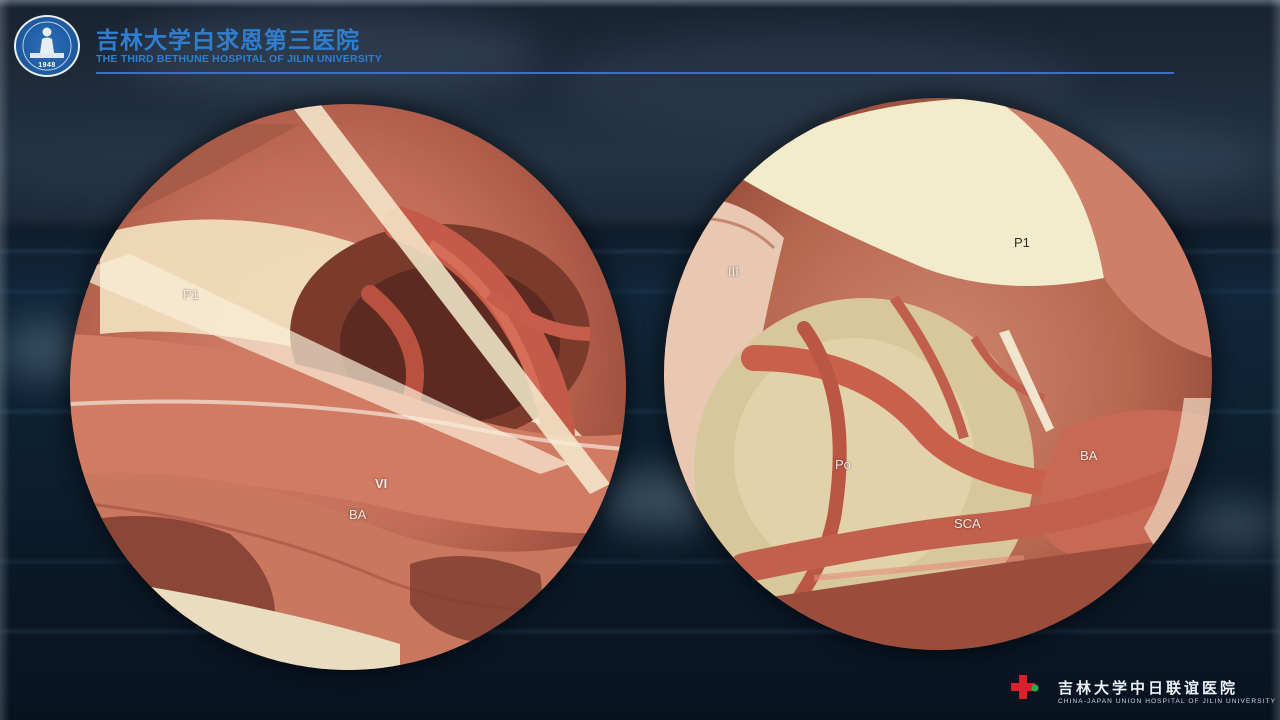 The width and height of the screenshot is (1280, 720). What do you see at coordinates (640, 4) in the screenshot?
I see `frame-top-highlight` at bounding box center [640, 4].